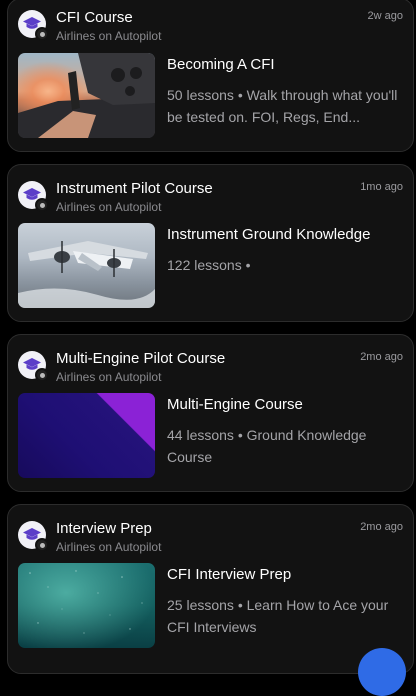 This screenshot has width=416, height=696. I want to click on post-time: 2w ago, so click(385, 16).